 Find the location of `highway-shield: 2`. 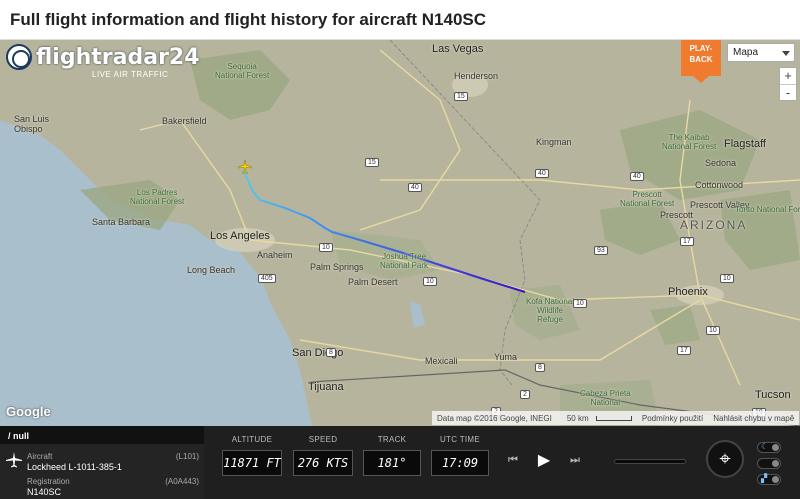

highway-shield: 2 is located at coordinates (525, 394).